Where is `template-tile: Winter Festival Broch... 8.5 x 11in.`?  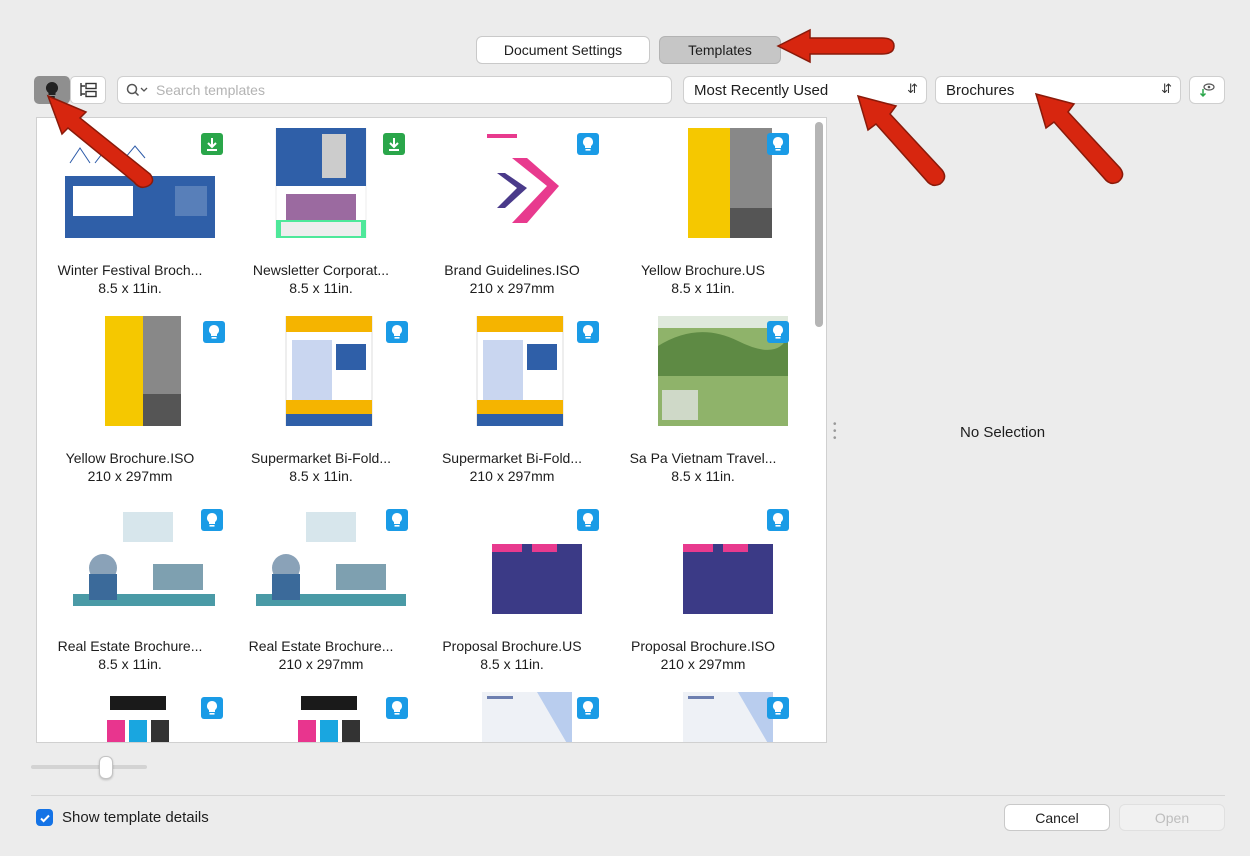
template-tile: Winter Festival Broch... 8.5 x 11in. is located at coordinates (130, 210).